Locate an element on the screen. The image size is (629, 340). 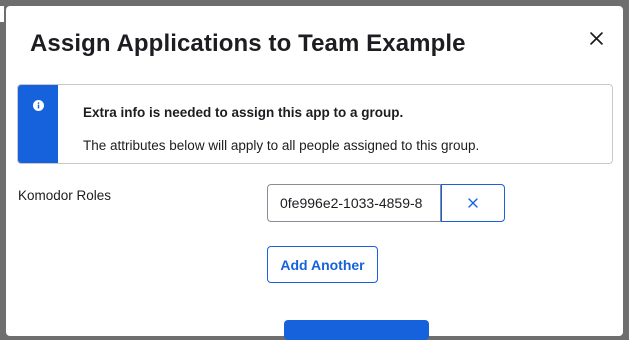
close-button is located at coordinates (596, 38).